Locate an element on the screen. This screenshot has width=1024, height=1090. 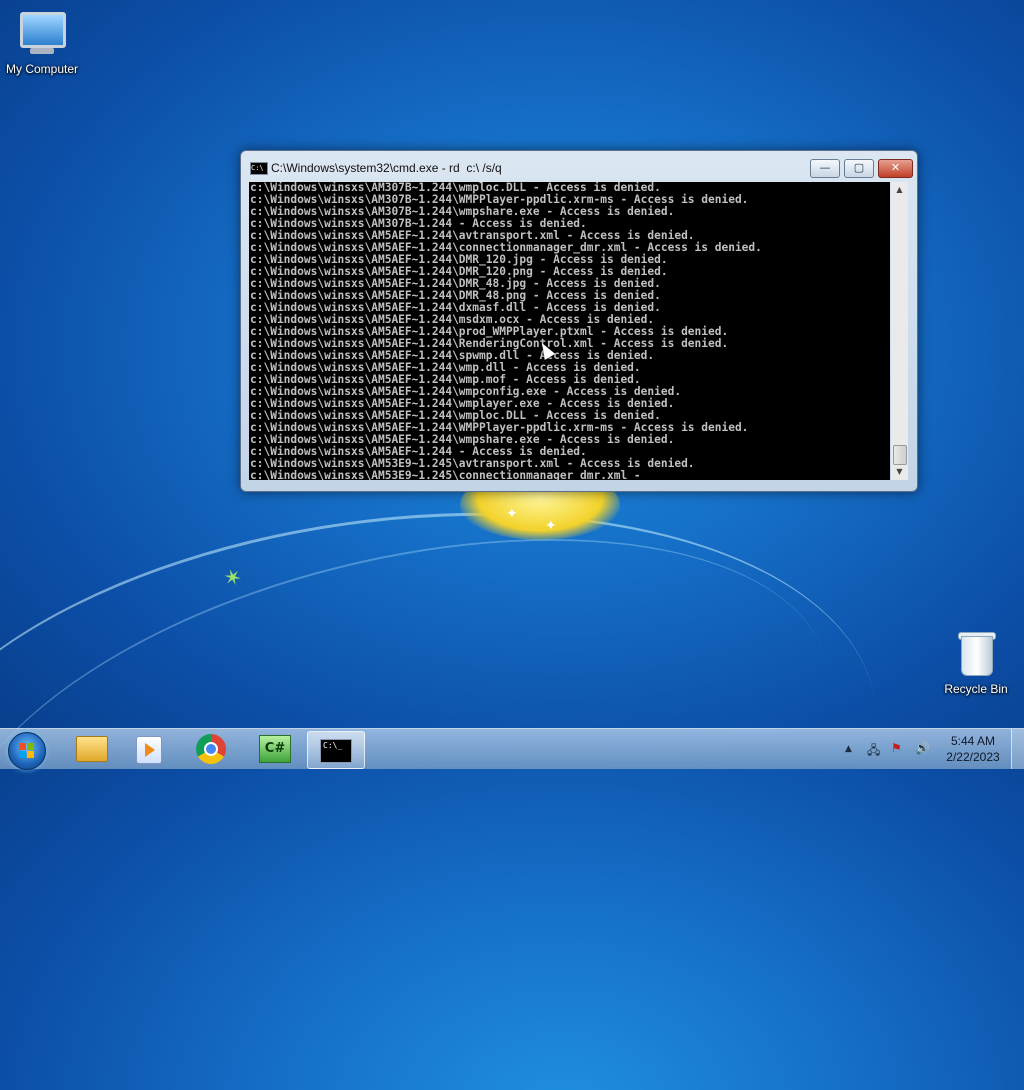
cmd-icon: C:\_ is located at coordinates (336, 751).